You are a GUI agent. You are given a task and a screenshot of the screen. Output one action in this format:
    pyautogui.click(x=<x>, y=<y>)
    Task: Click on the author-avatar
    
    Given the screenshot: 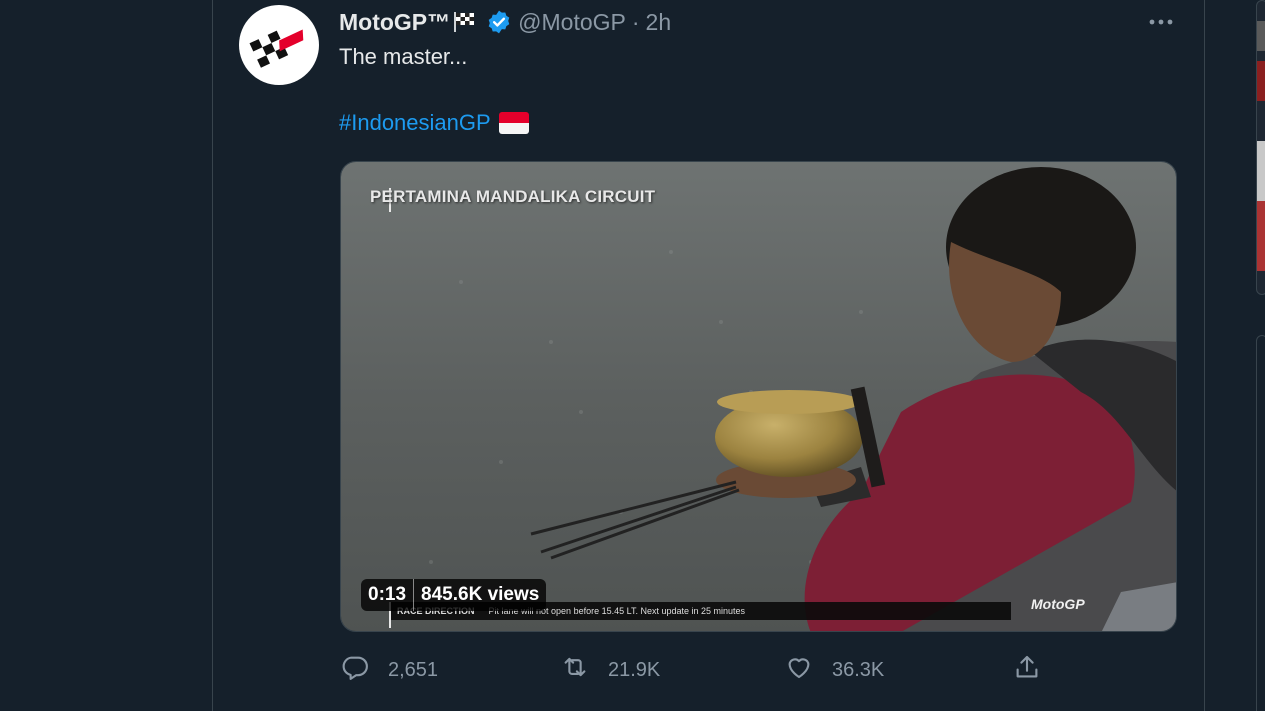 What is the action you would take?
    pyautogui.click(x=279, y=45)
    